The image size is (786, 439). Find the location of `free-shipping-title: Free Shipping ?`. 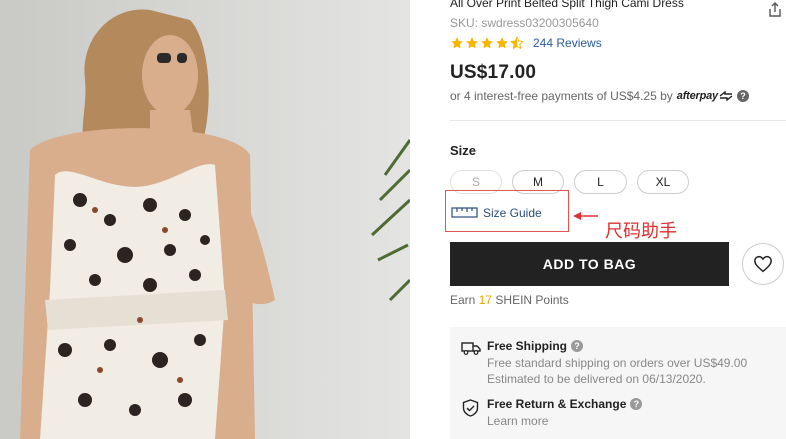

free-shipping-title: Free Shipping ? is located at coordinates (535, 346).